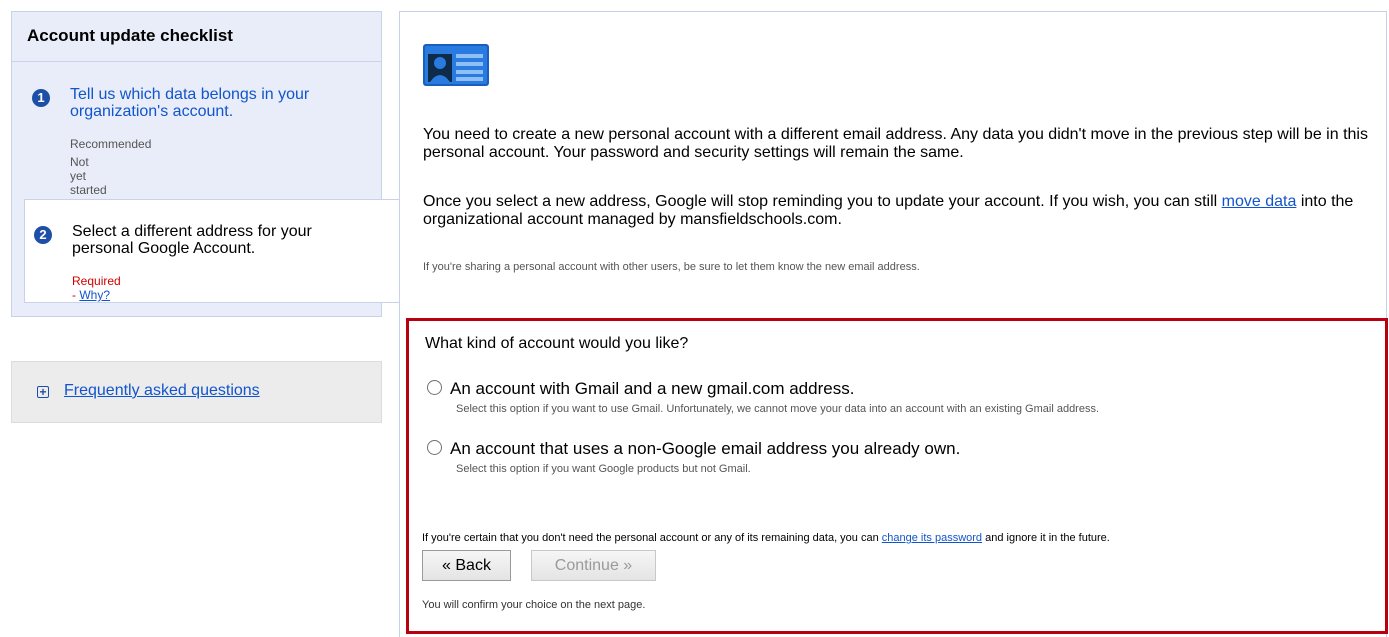 This screenshot has height=637, width=1389. Describe the element at coordinates (88, 176) in the screenshot. I see `step-1-status: Not yet started` at that location.